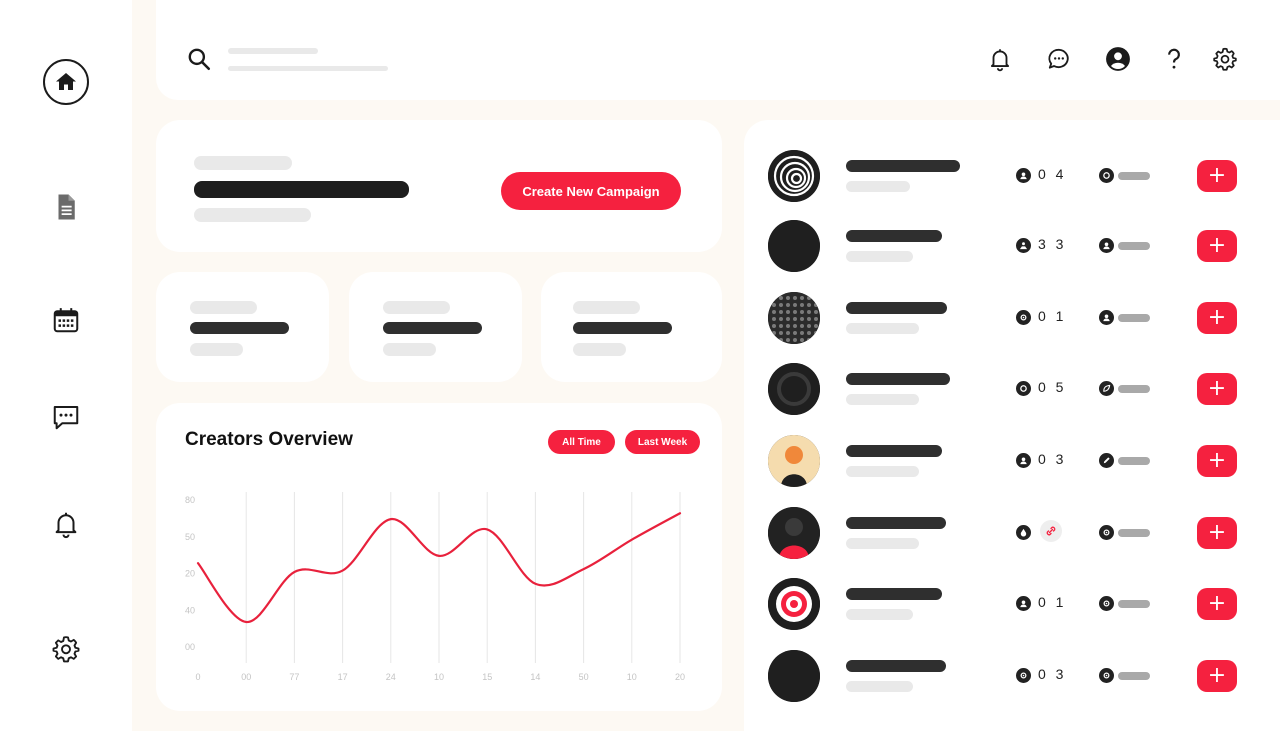  I want to click on y-tick-label: 20, so click(190, 574).